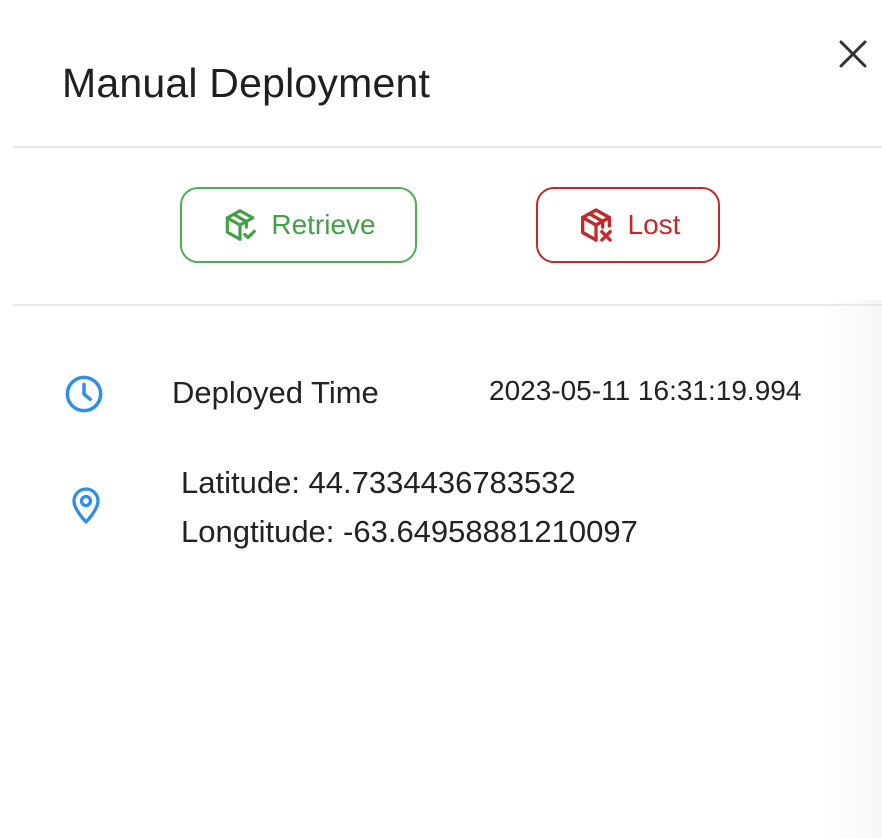  Describe the element at coordinates (323, 224) in the screenshot. I see `retrieve-label: Retrieve` at that location.